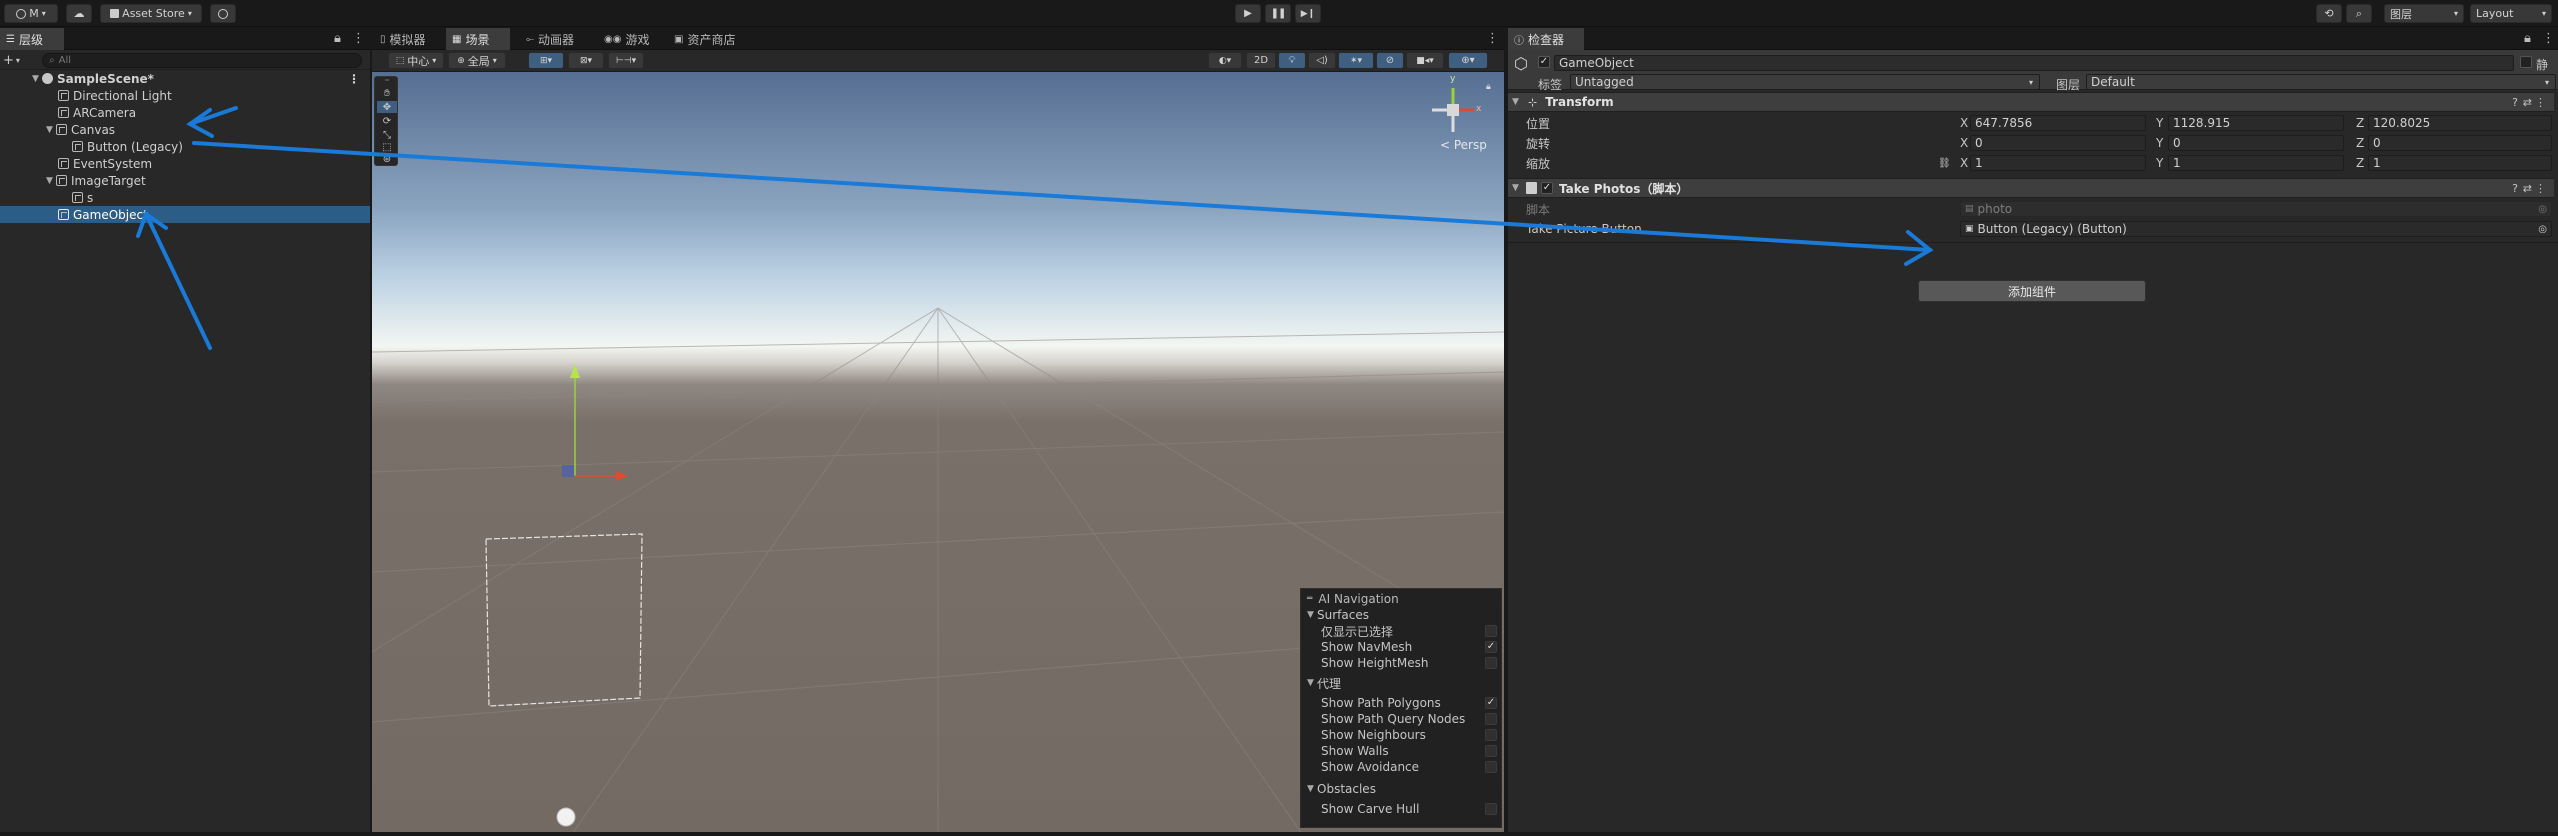 The width and height of the screenshot is (2558, 836). Describe the element at coordinates (711, 39) in the screenshot. I see `tab-asset-store: ▣ 资产商店` at that location.